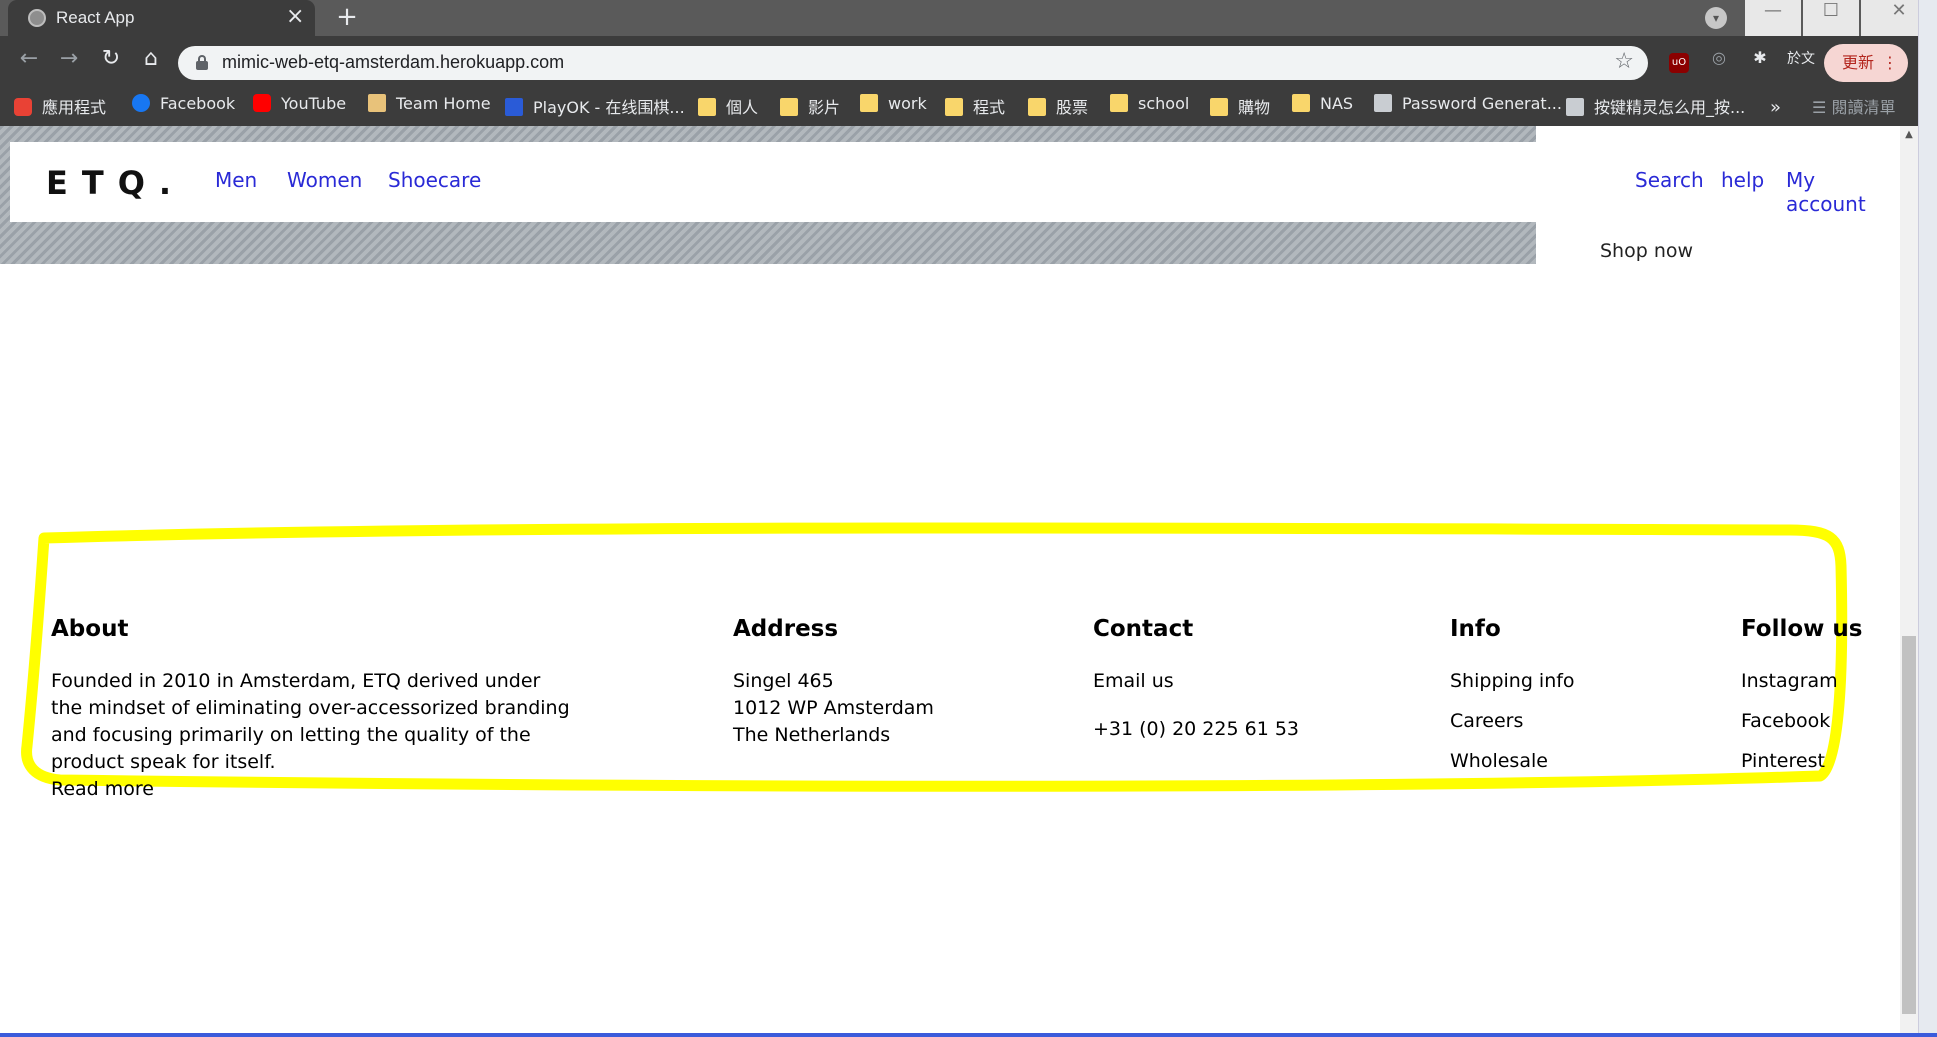 The image size is (1937, 1037). What do you see at coordinates (1811, 702) in the screenshot?
I see `footer-follow-us: Follow us Instagram Facebook Pinterest` at bounding box center [1811, 702].